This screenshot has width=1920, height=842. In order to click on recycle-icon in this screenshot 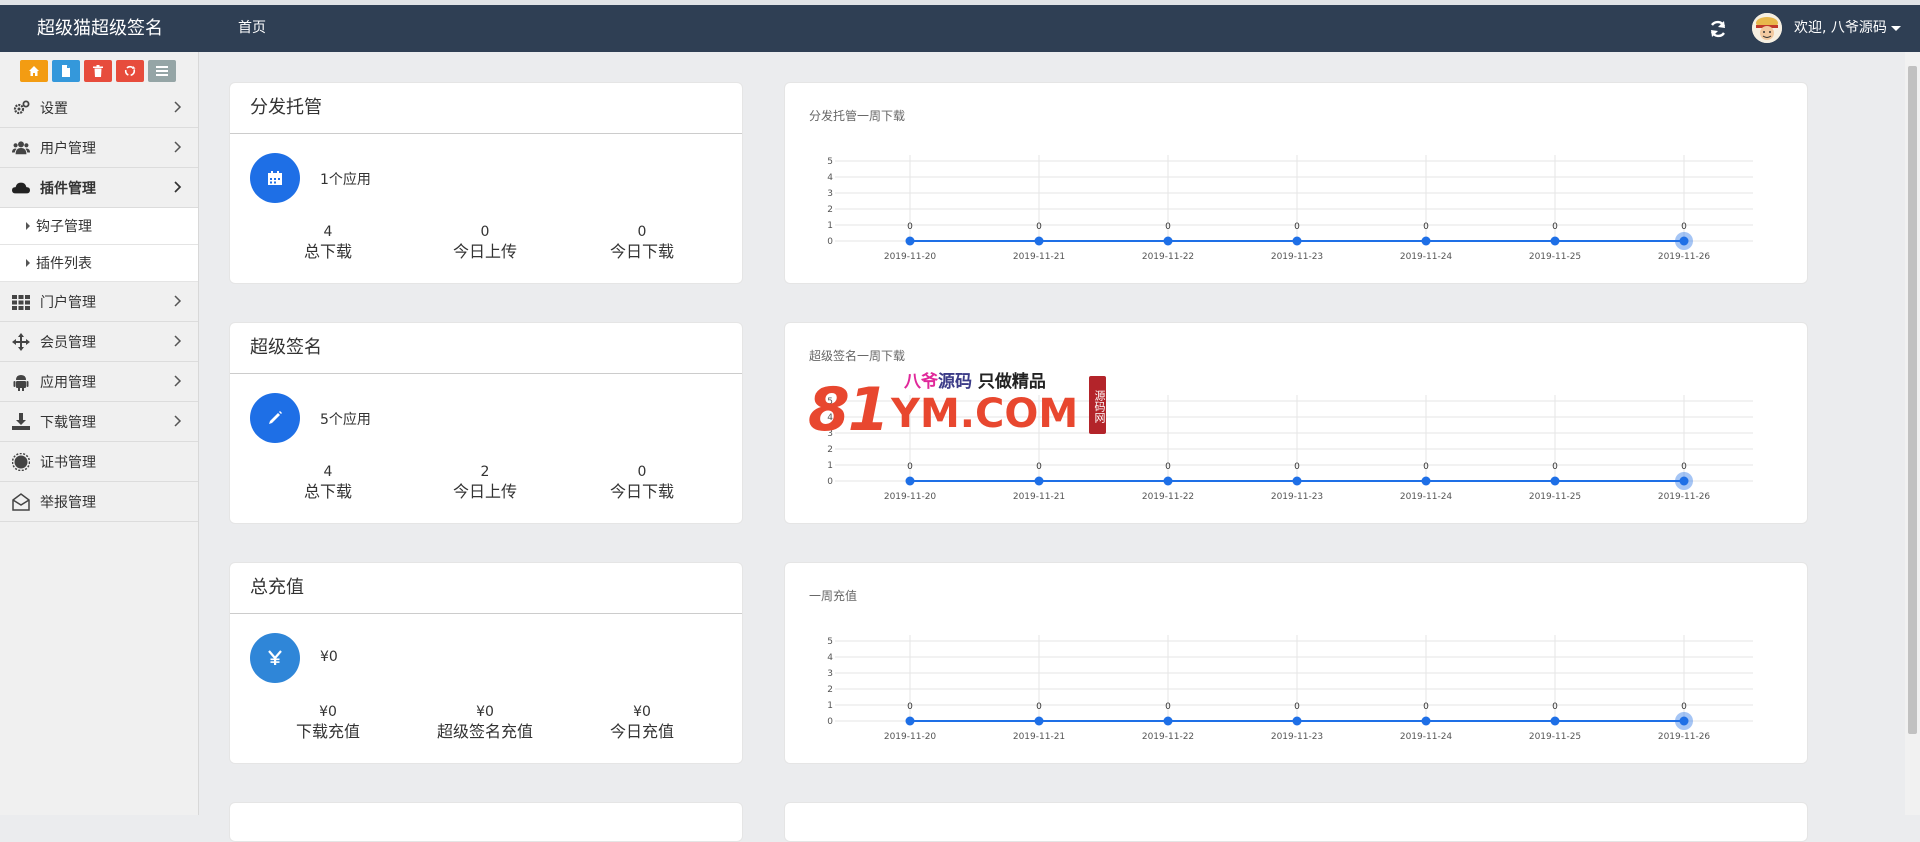, I will do `click(130, 71)`.